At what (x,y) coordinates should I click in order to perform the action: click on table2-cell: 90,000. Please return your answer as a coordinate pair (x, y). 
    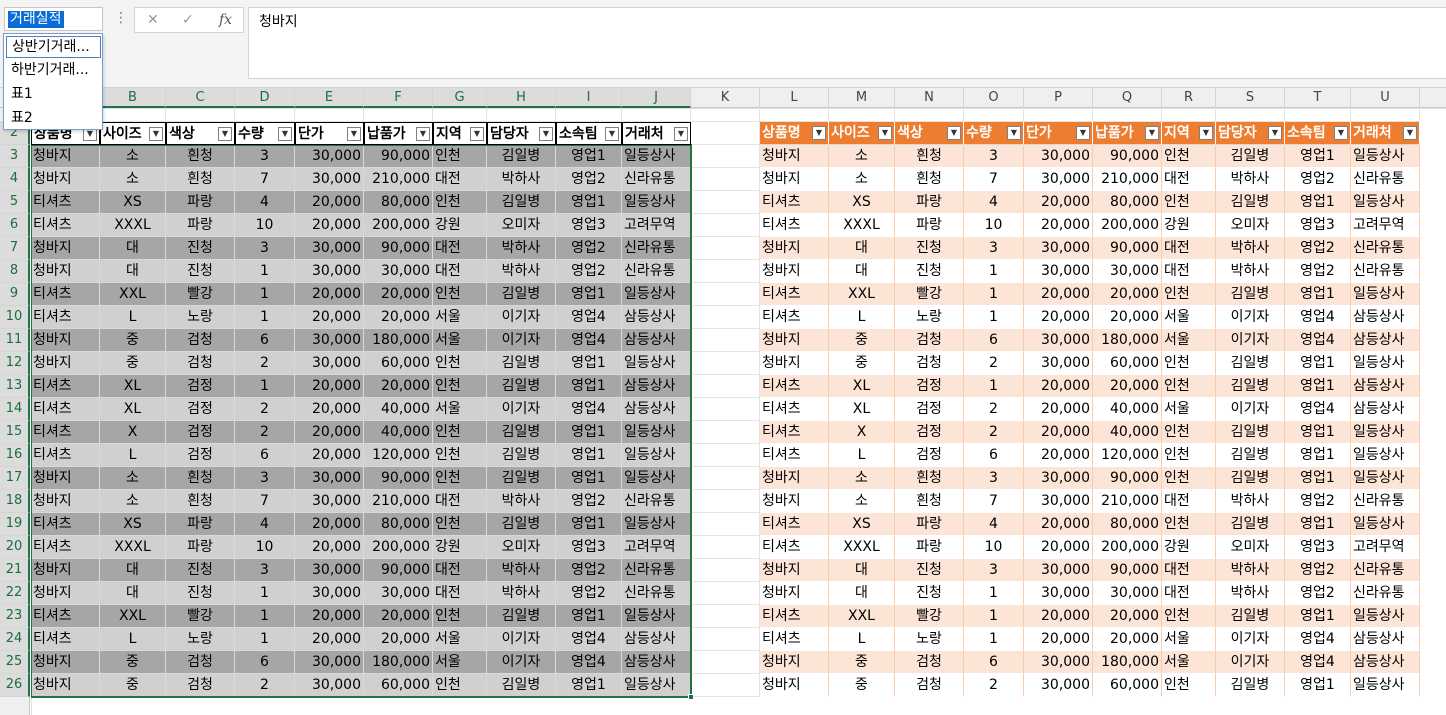
    Looking at the image, I should click on (1127, 248).